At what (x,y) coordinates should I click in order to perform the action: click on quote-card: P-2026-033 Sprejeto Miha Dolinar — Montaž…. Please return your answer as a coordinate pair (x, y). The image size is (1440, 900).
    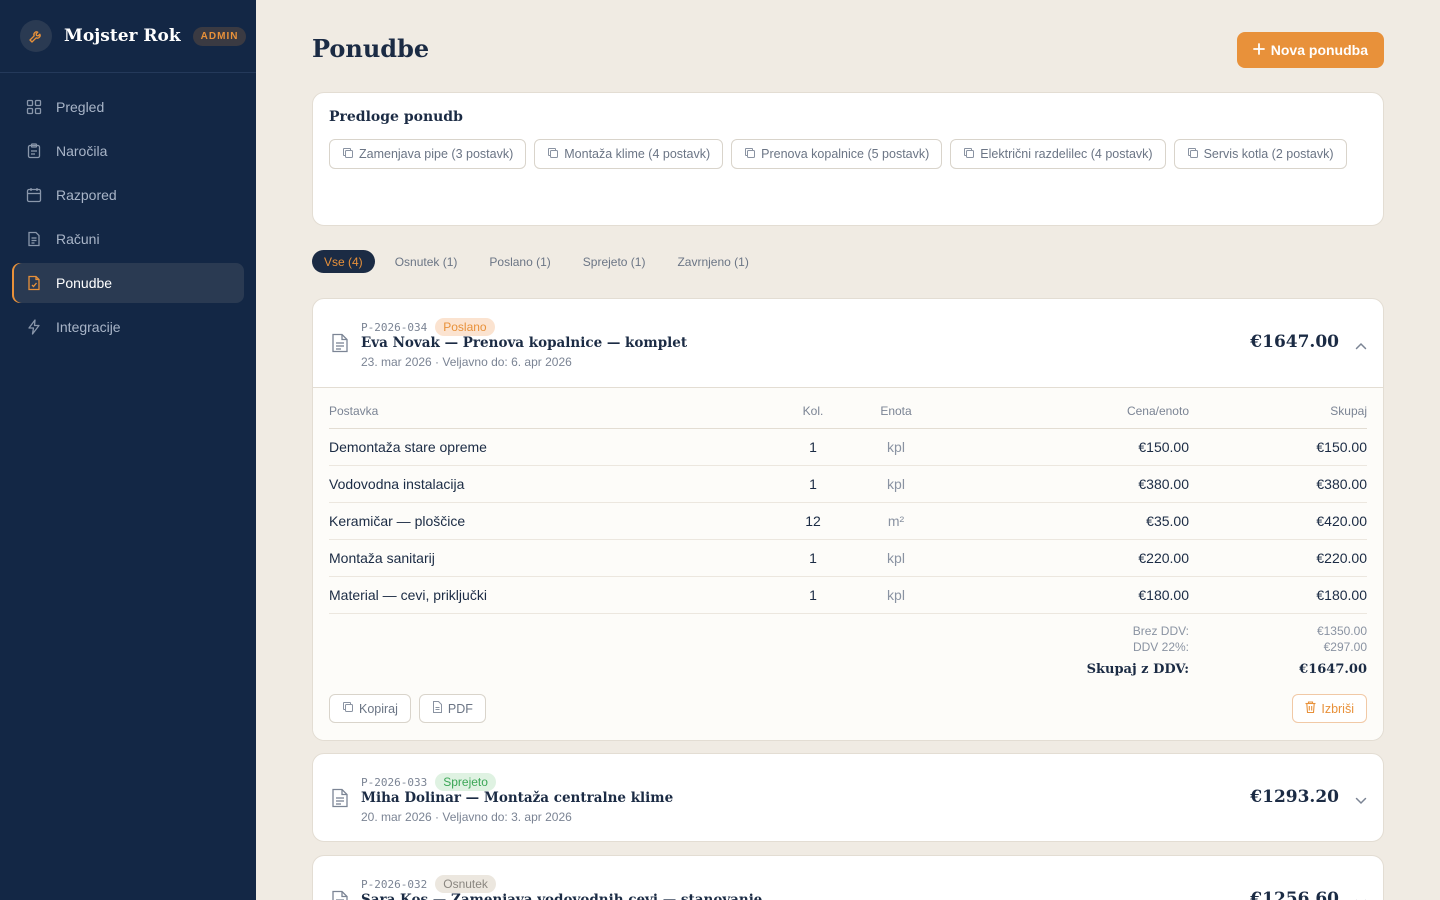
    Looking at the image, I should click on (848, 797).